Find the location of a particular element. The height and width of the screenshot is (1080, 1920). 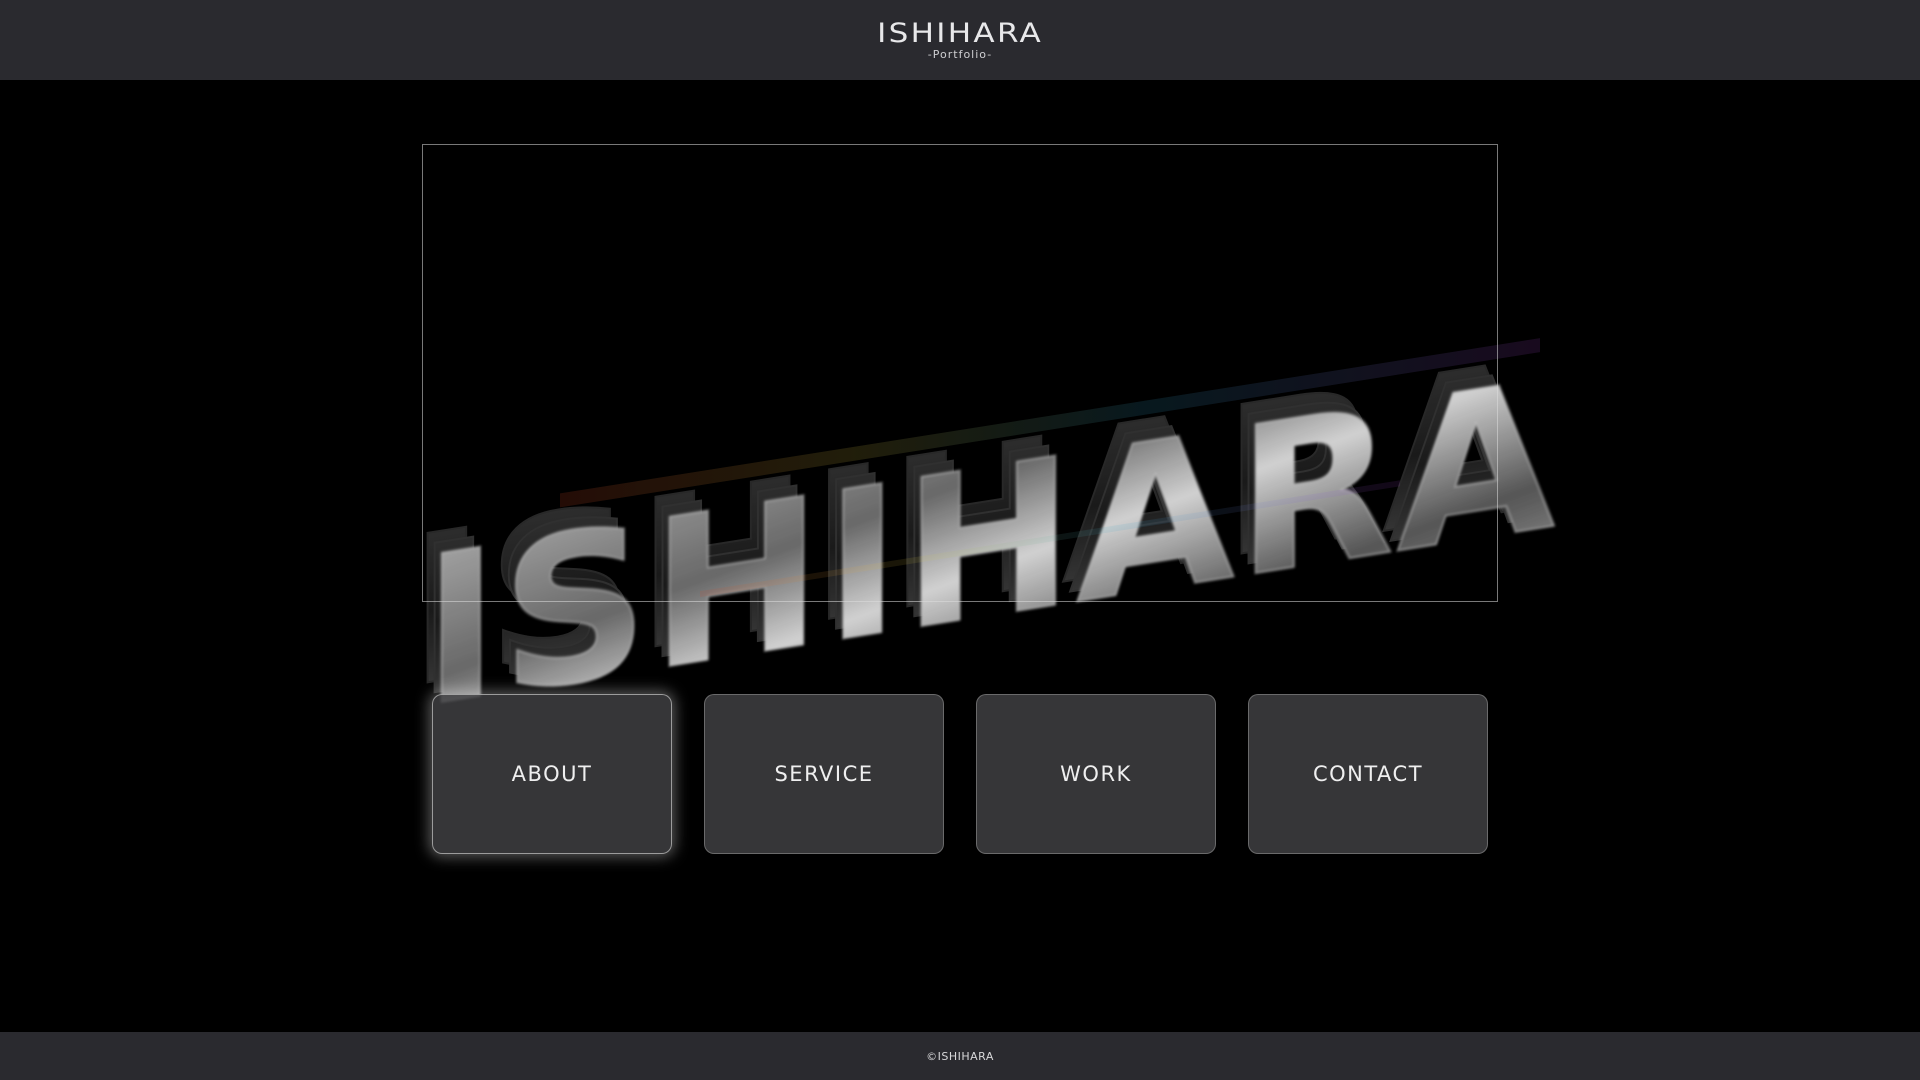

copyright-text: ©ISHIHARA is located at coordinates (960, 1056).